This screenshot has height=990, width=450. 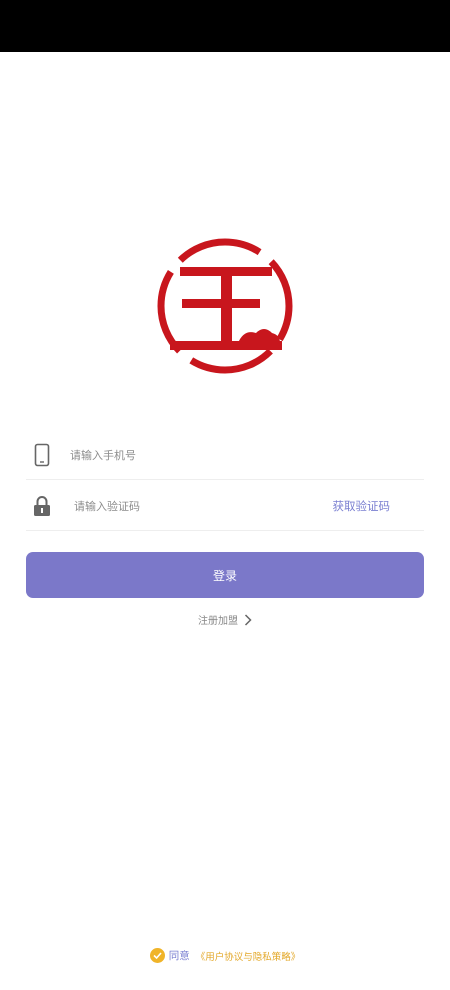 What do you see at coordinates (248, 619) in the screenshot?
I see `chevron-right-icon` at bounding box center [248, 619].